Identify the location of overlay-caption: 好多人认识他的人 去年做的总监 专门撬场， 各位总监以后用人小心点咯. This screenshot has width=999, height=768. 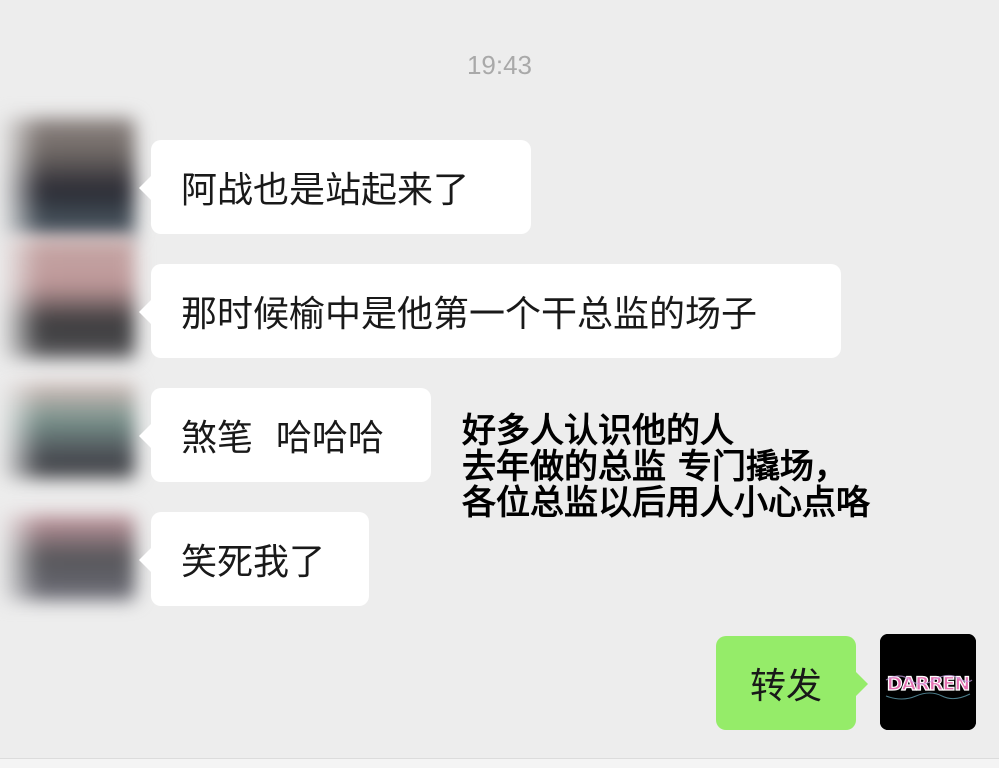
(666, 467).